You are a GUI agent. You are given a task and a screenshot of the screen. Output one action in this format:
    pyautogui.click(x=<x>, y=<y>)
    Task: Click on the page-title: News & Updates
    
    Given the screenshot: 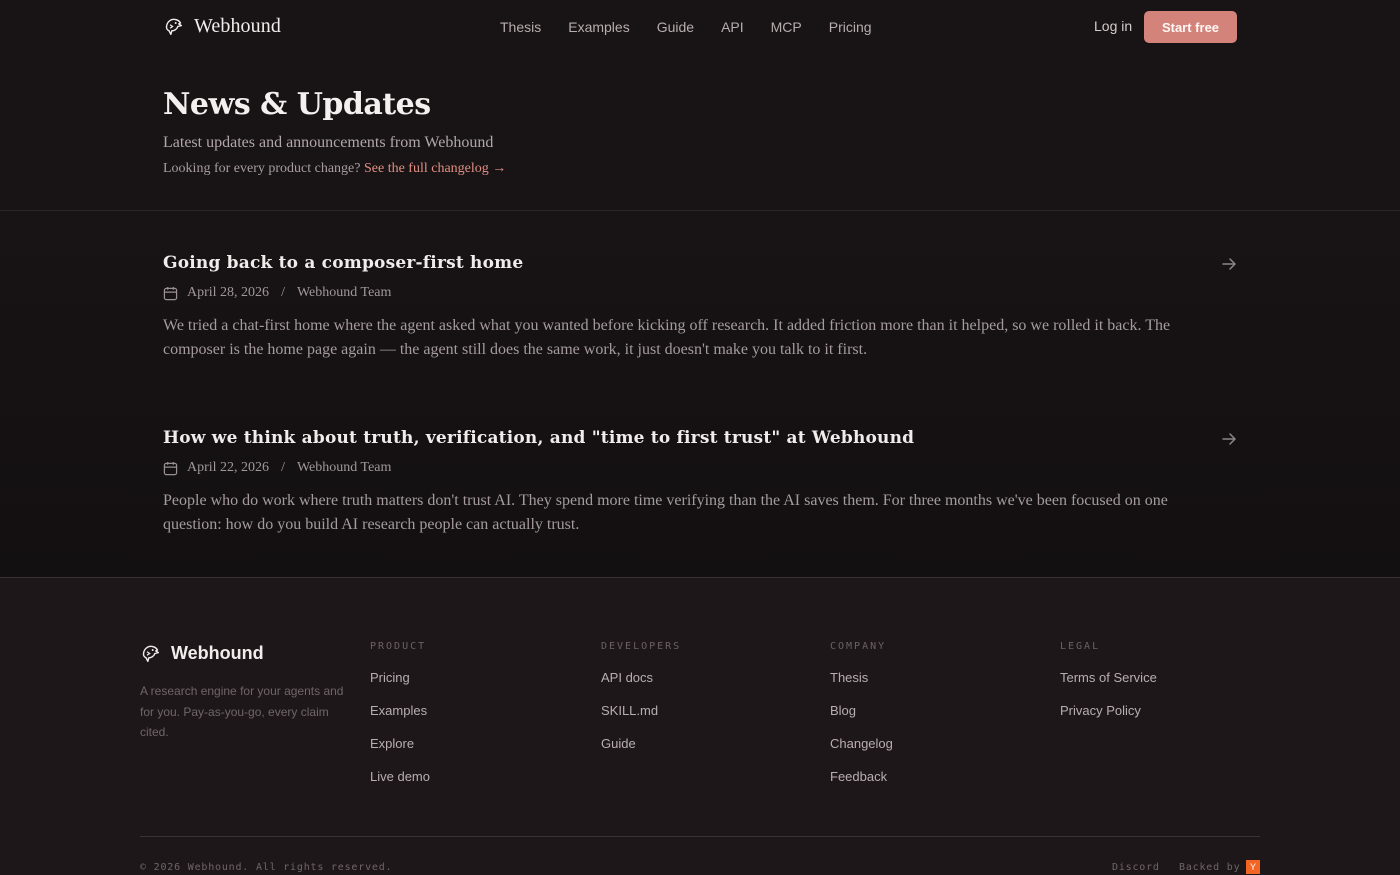 What is the action you would take?
    pyautogui.click(x=297, y=104)
    